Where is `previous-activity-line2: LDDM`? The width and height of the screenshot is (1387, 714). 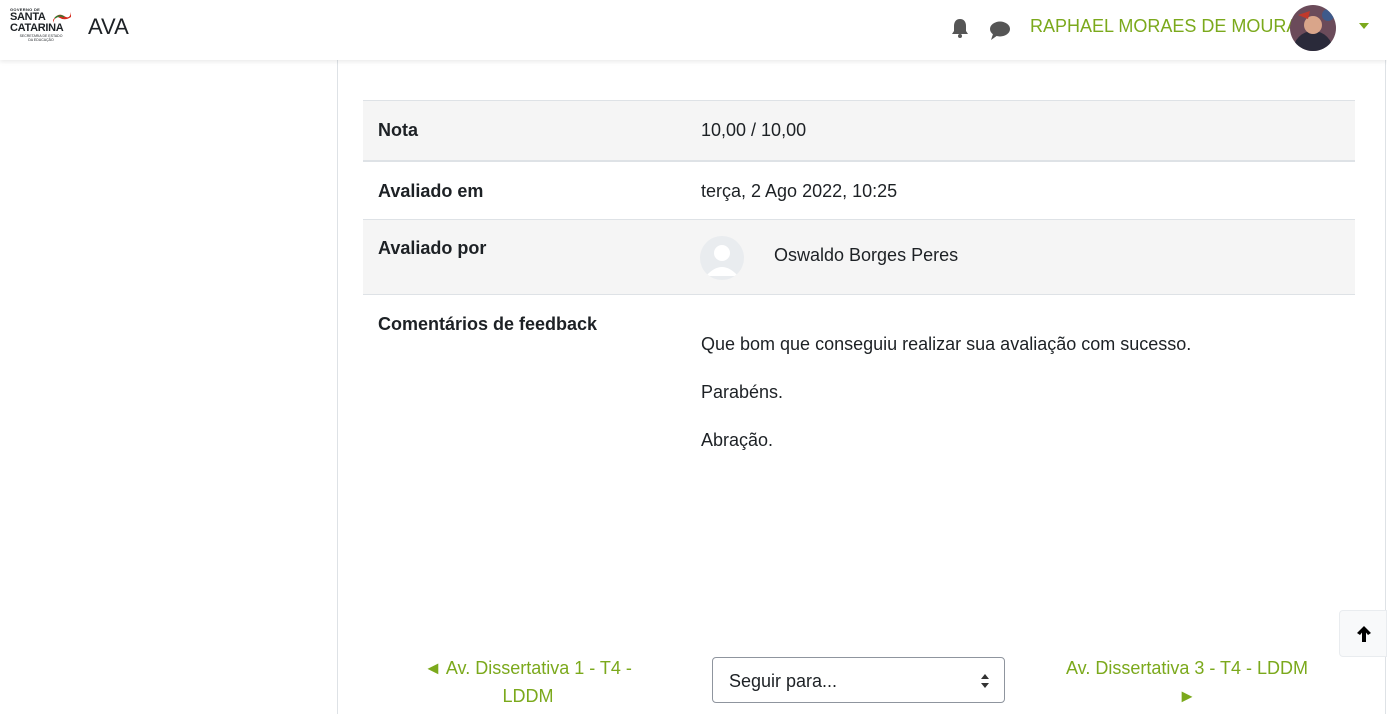
previous-activity-line2: LDDM is located at coordinates (528, 696).